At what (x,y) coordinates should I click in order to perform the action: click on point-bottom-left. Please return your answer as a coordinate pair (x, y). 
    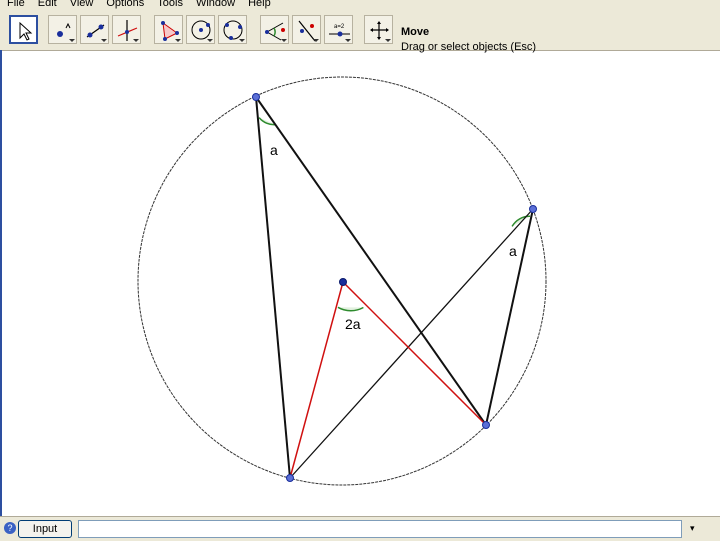
    Looking at the image, I should click on (290, 478).